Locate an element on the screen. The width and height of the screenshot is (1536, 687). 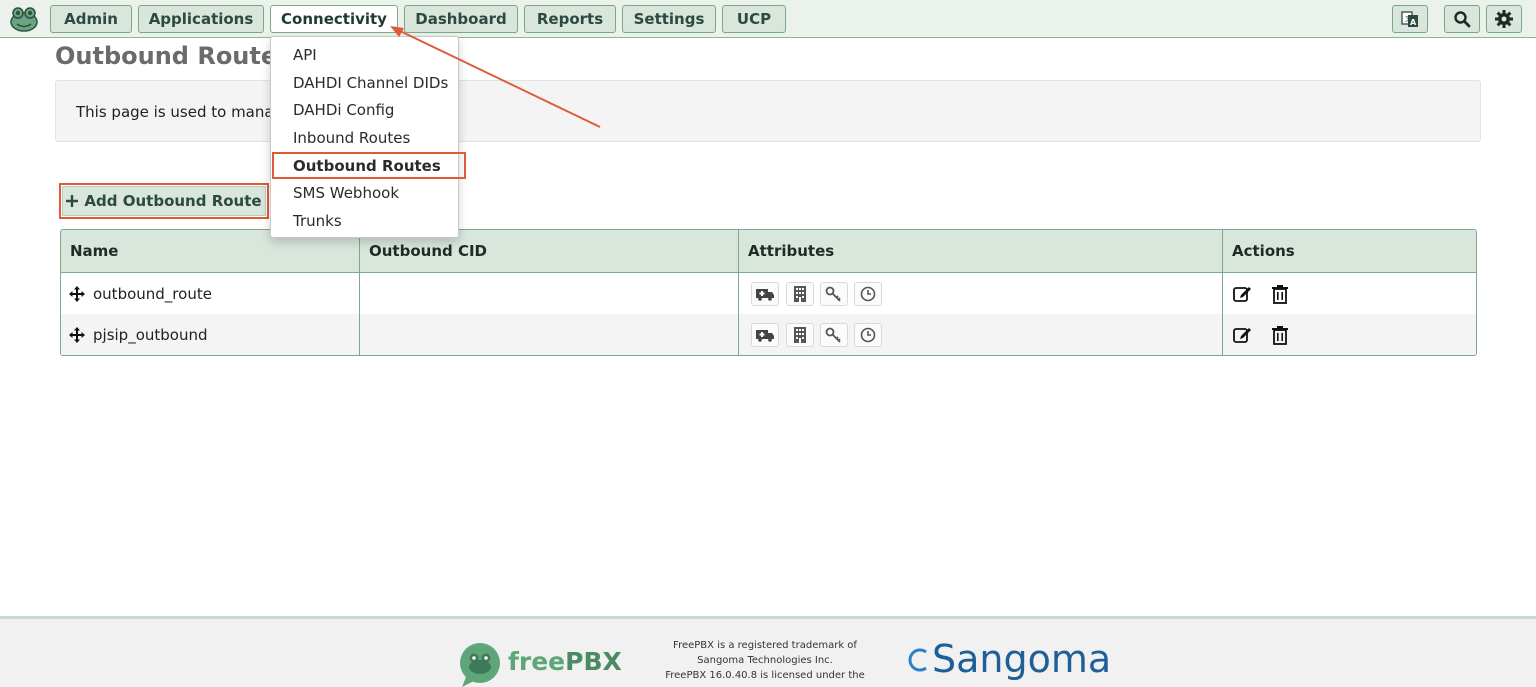
svg-text: A is located at coordinates (1413, 22).